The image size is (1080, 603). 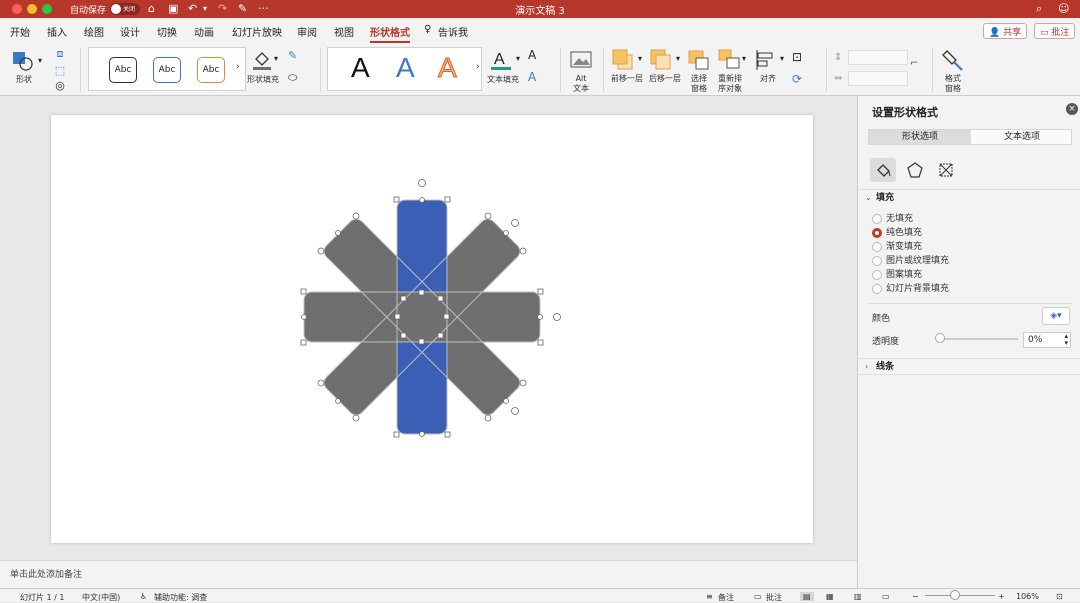 I want to click on style-sample-1: Abc, so click(x=123, y=70).